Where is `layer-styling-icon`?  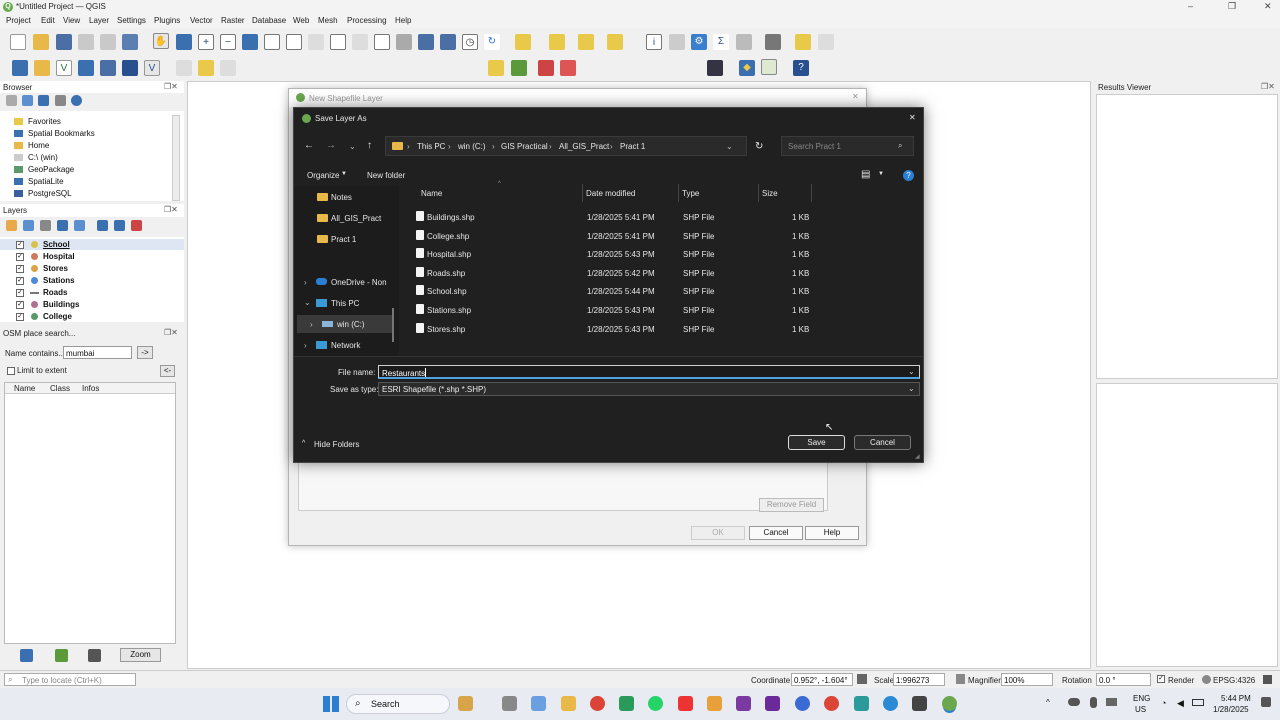 layer-styling-icon is located at coordinates (11, 225).